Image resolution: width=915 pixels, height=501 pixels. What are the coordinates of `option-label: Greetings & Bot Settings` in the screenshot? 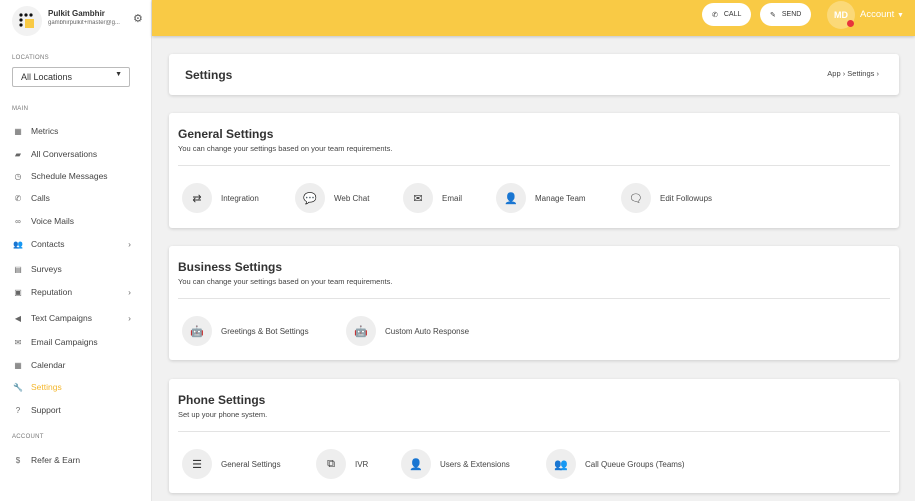 It's located at (265, 331).